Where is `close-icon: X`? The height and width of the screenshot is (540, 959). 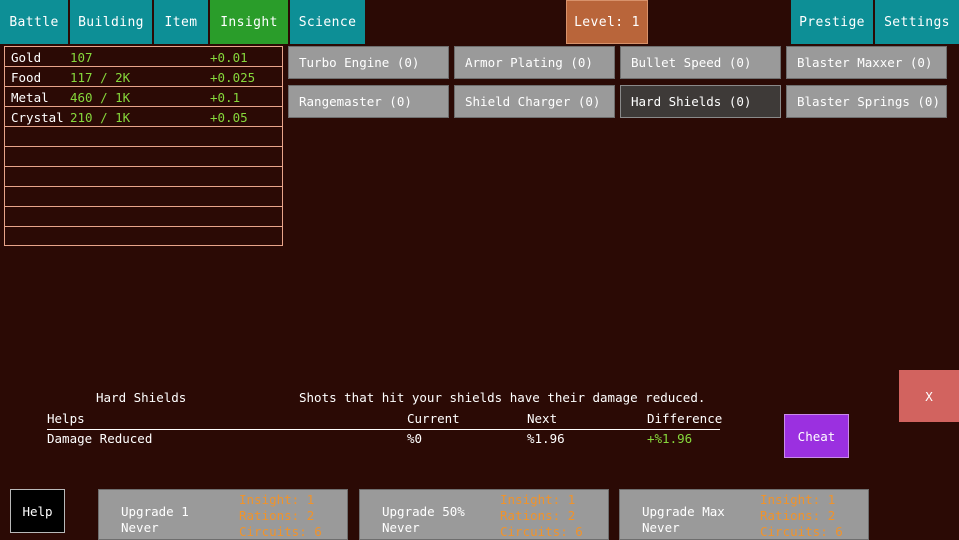
close-icon: X is located at coordinates (929, 396).